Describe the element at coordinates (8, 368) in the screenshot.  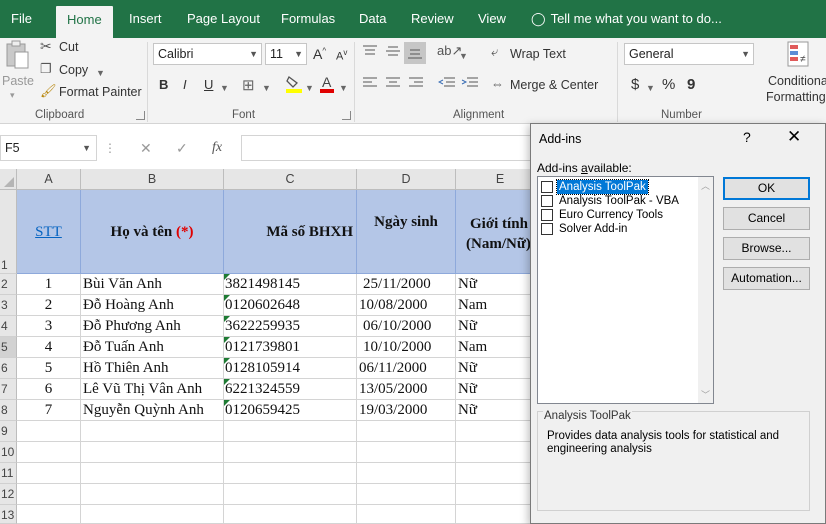
I see `row-header-6: 6` at that location.